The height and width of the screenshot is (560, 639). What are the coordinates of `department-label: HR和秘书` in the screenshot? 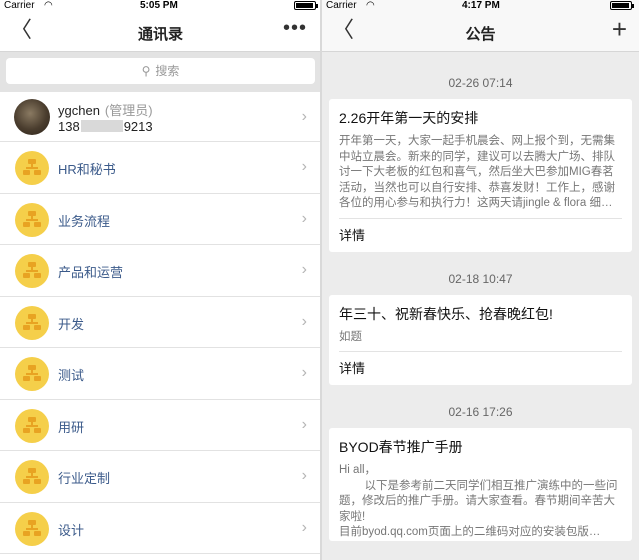 It's located at (87, 169).